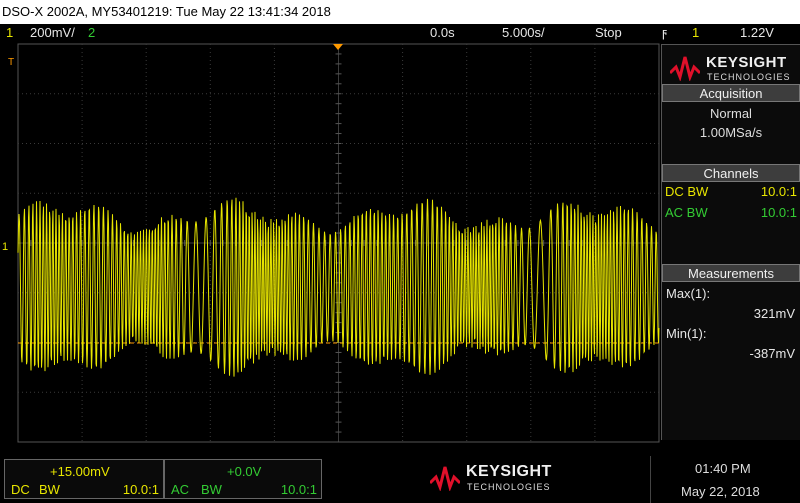 This screenshot has height=503, width=800. Describe the element at coordinates (442, 32) in the screenshot. I see `time-delay: 0.0s` at that location.